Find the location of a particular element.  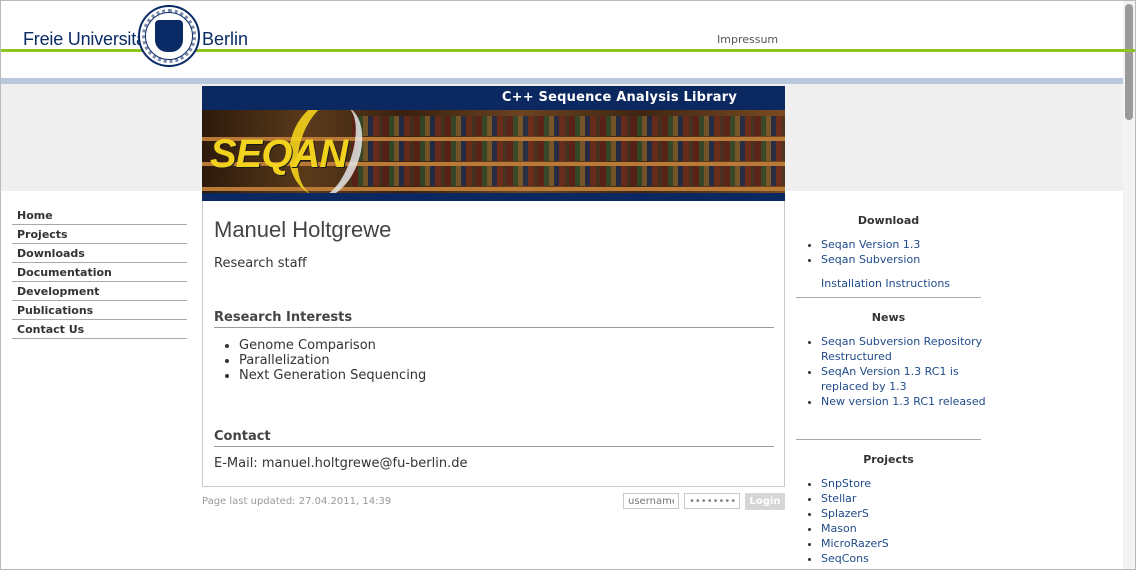

nav-item-downloads: Downloads is located at coordinates (99, 253).